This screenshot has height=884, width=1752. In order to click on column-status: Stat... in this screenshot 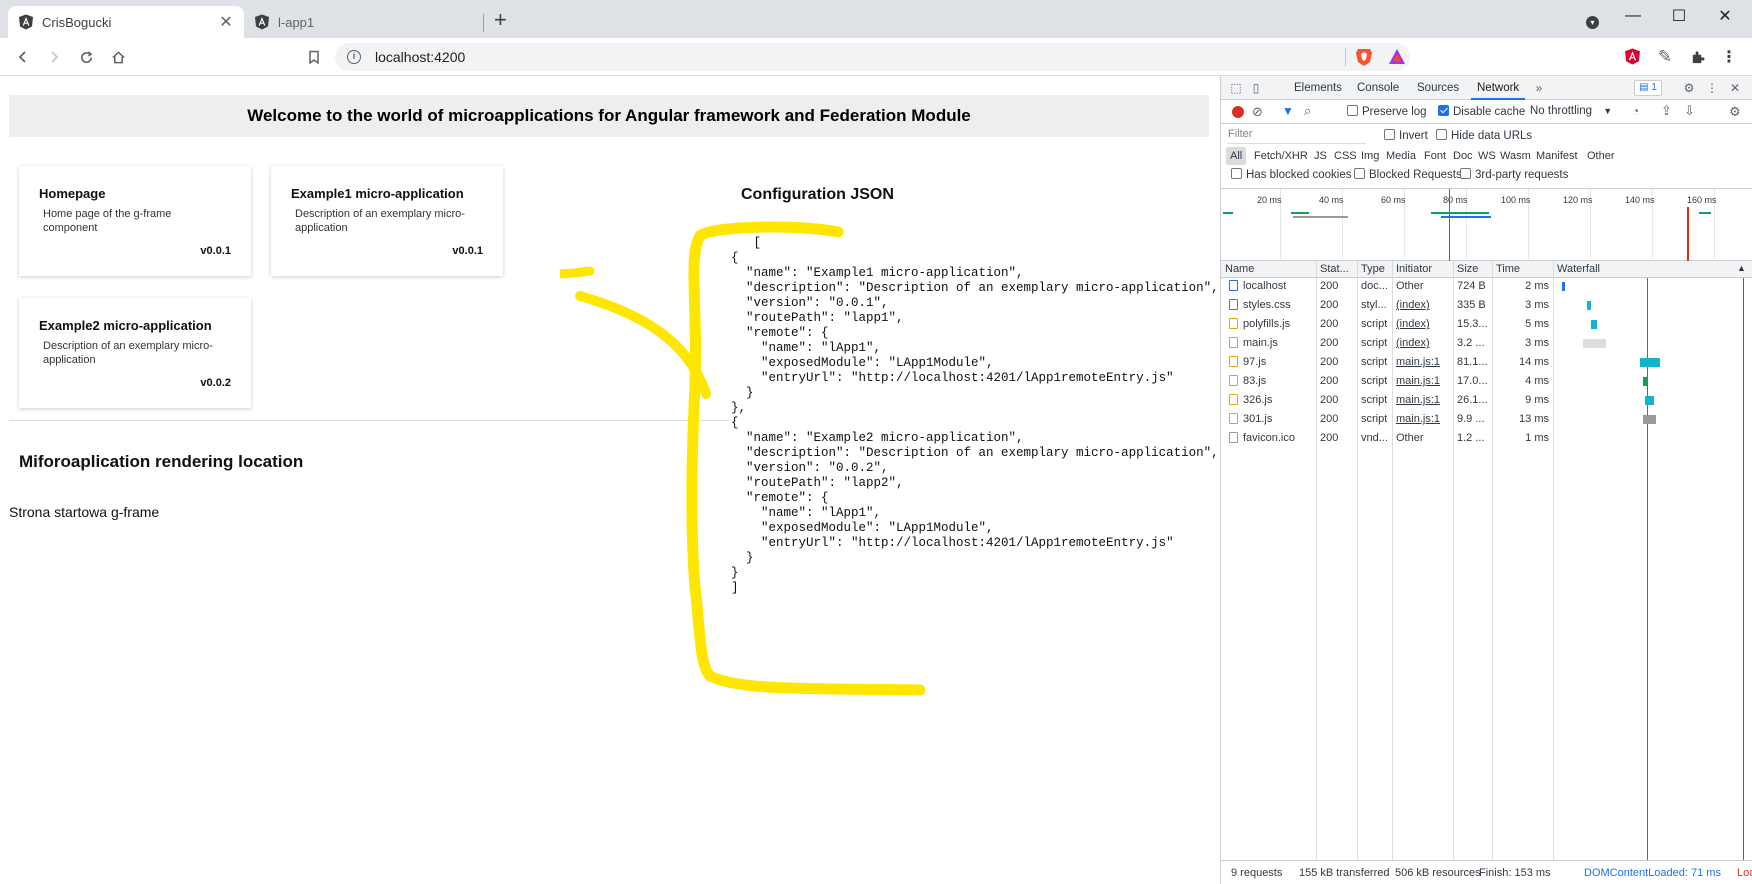, I will do `click(1332, 269)`.